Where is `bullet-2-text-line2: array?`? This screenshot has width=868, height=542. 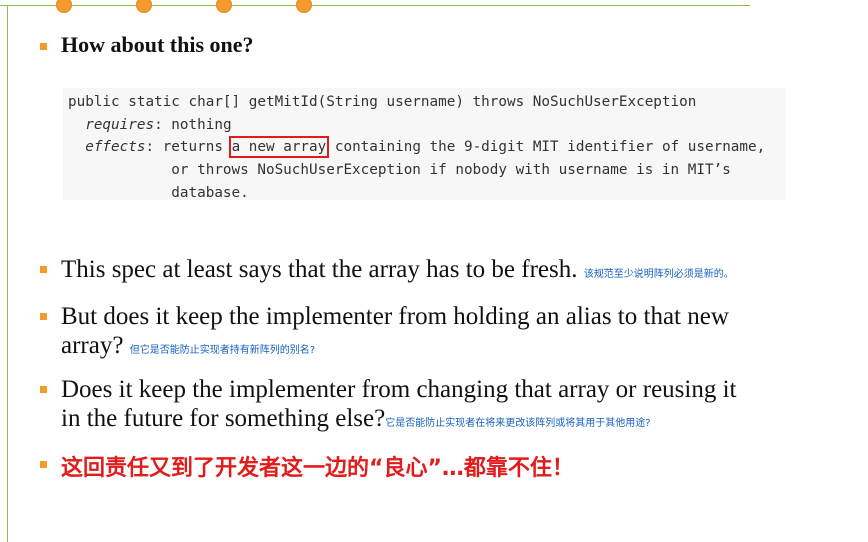
bullet-2-text-line2: array? is located at coordinates (92, 345).